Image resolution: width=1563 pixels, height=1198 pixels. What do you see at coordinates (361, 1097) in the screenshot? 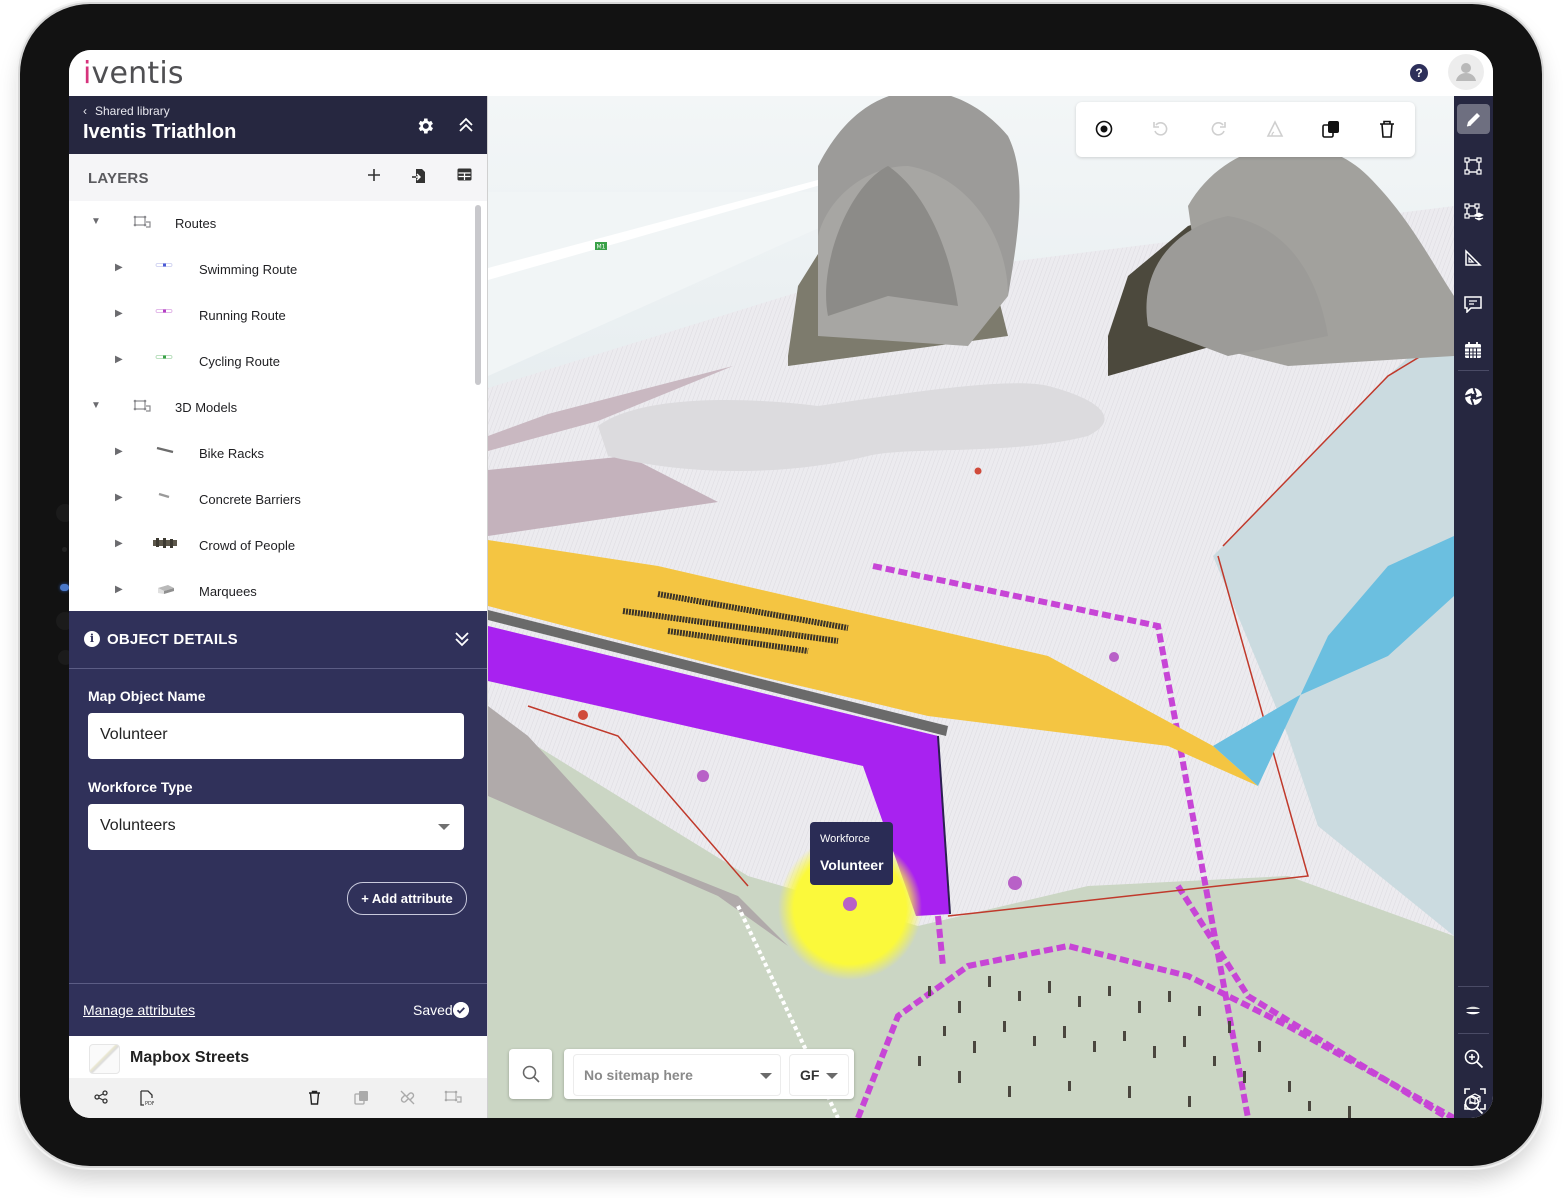
I see `copy-icon` at bounding box center [361, 1097].